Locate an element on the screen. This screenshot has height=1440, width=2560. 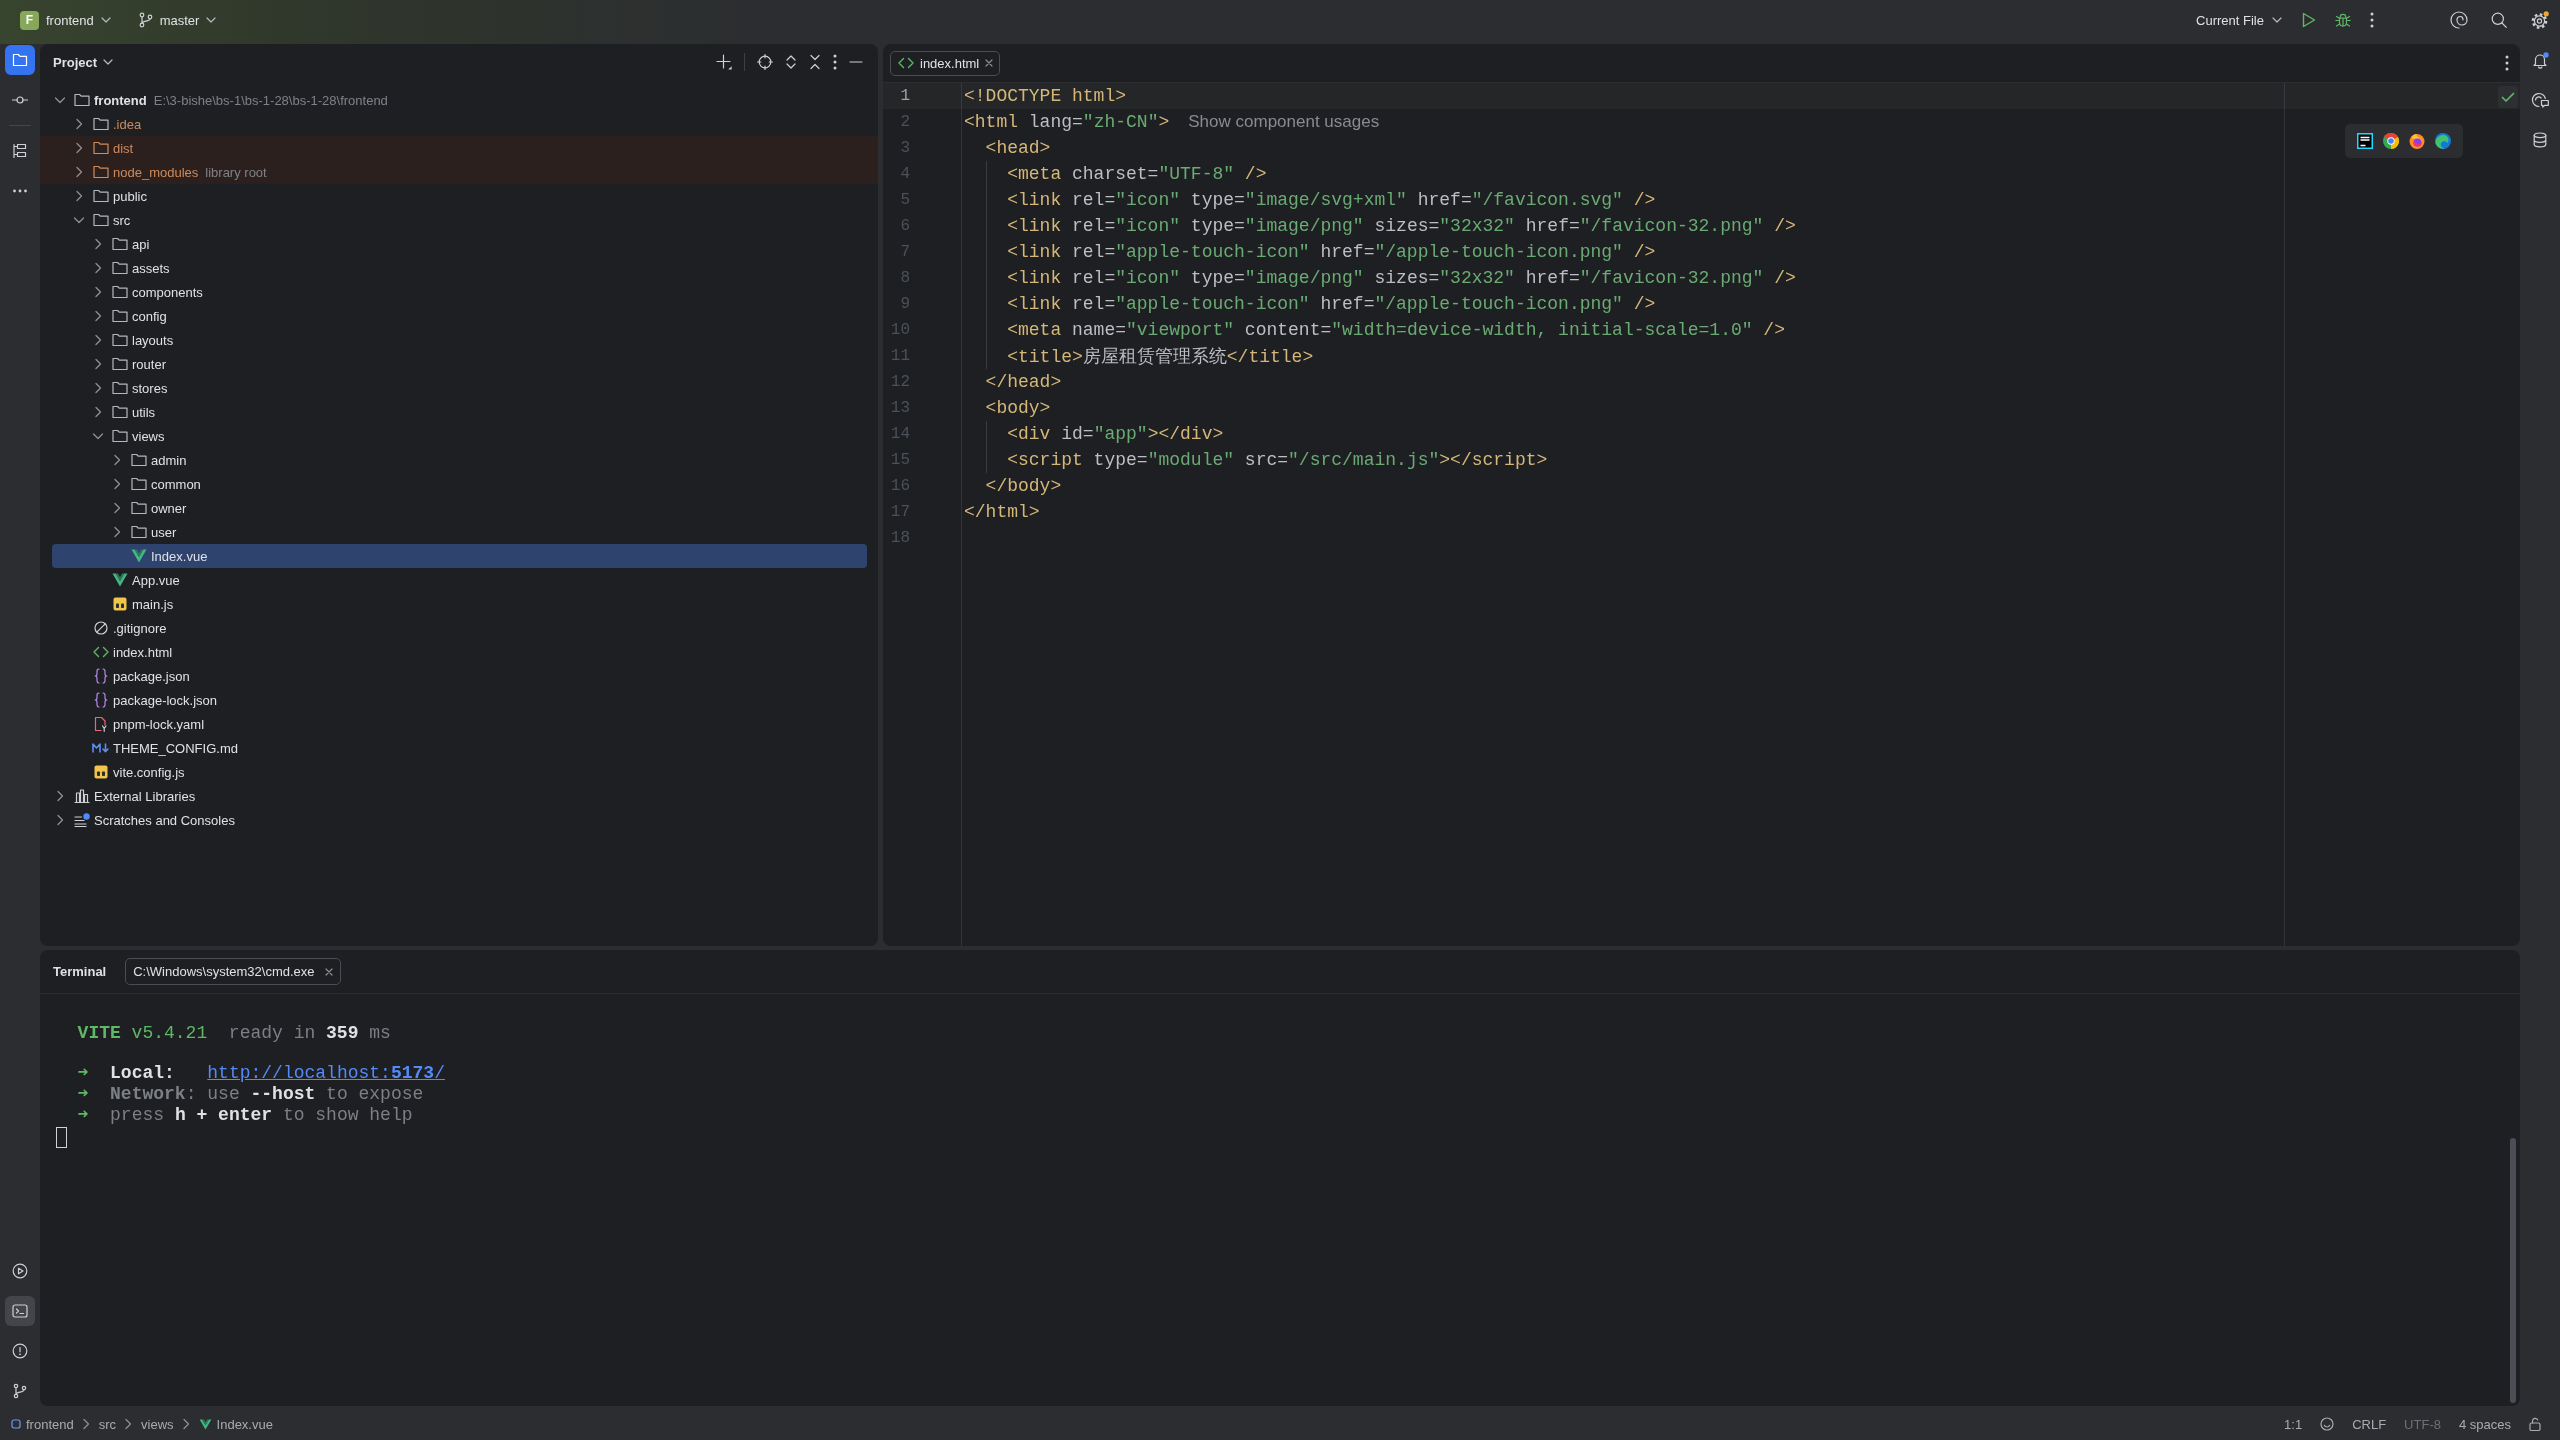
tree-item: main.js is located at coordinates (459, 604).